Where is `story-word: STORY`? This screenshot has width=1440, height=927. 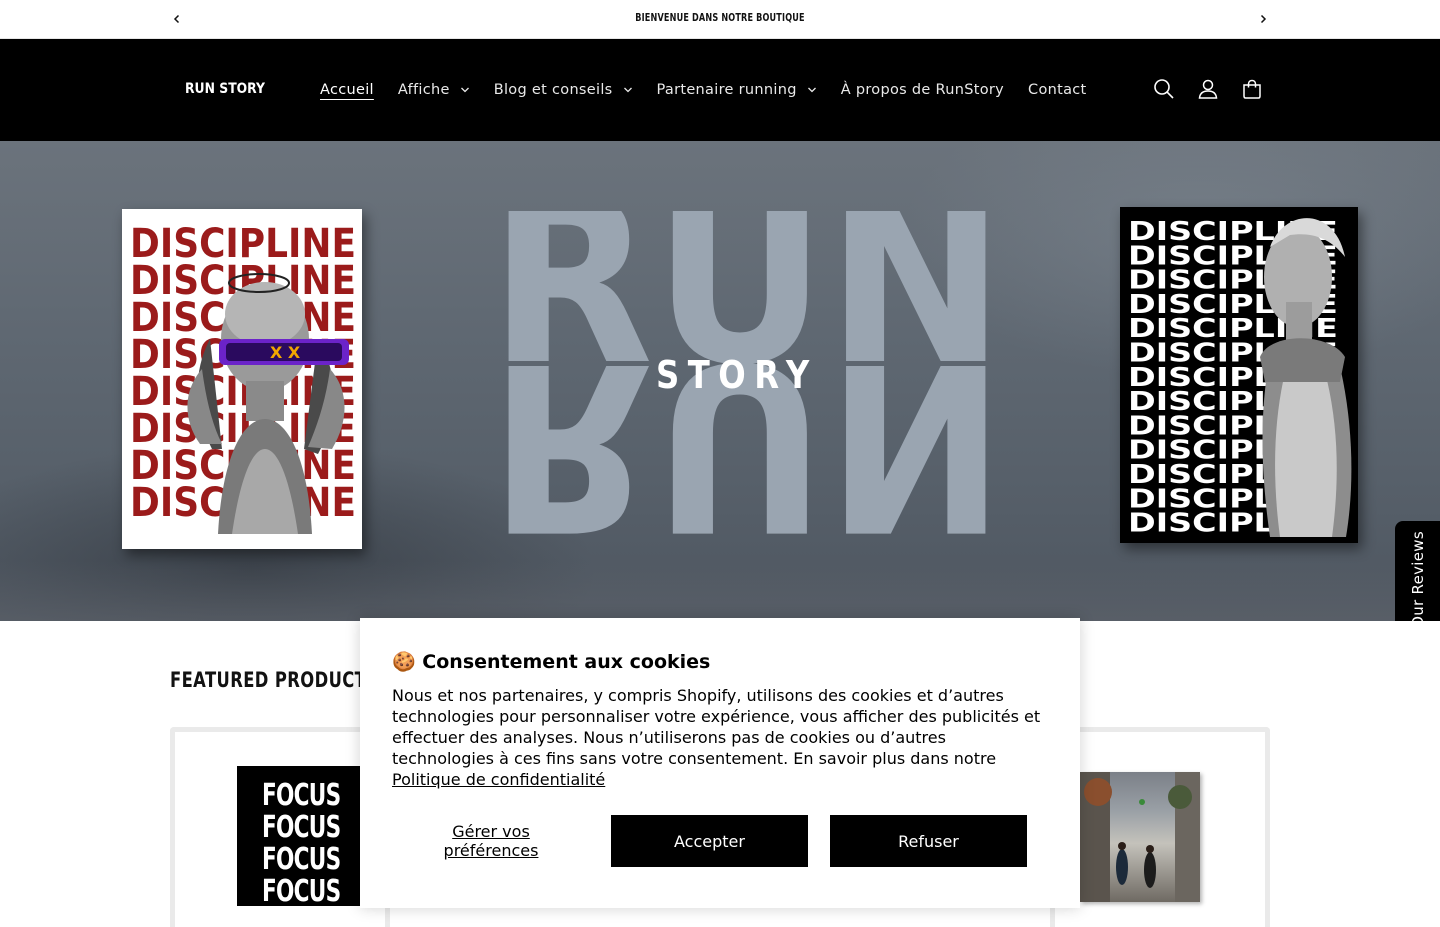 story-word: STORY is located at coordinates (737, 375).